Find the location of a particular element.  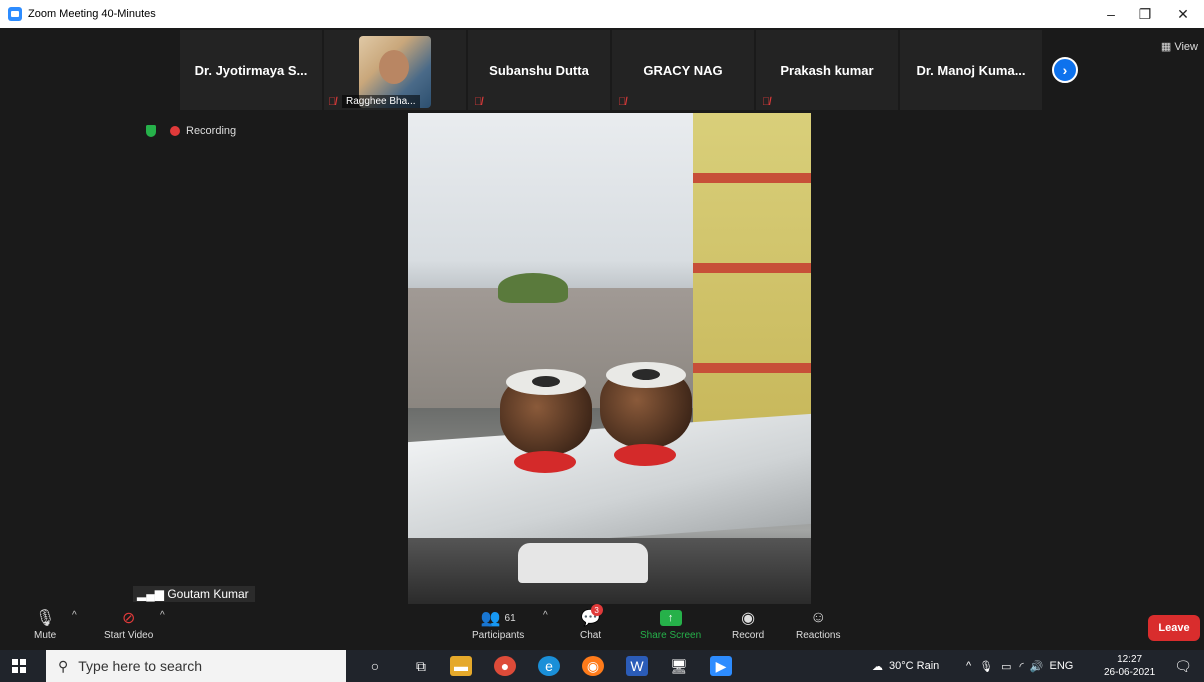

participant-tile: GRACY NAG 🎙̸ is located at coordinates (683, 70).